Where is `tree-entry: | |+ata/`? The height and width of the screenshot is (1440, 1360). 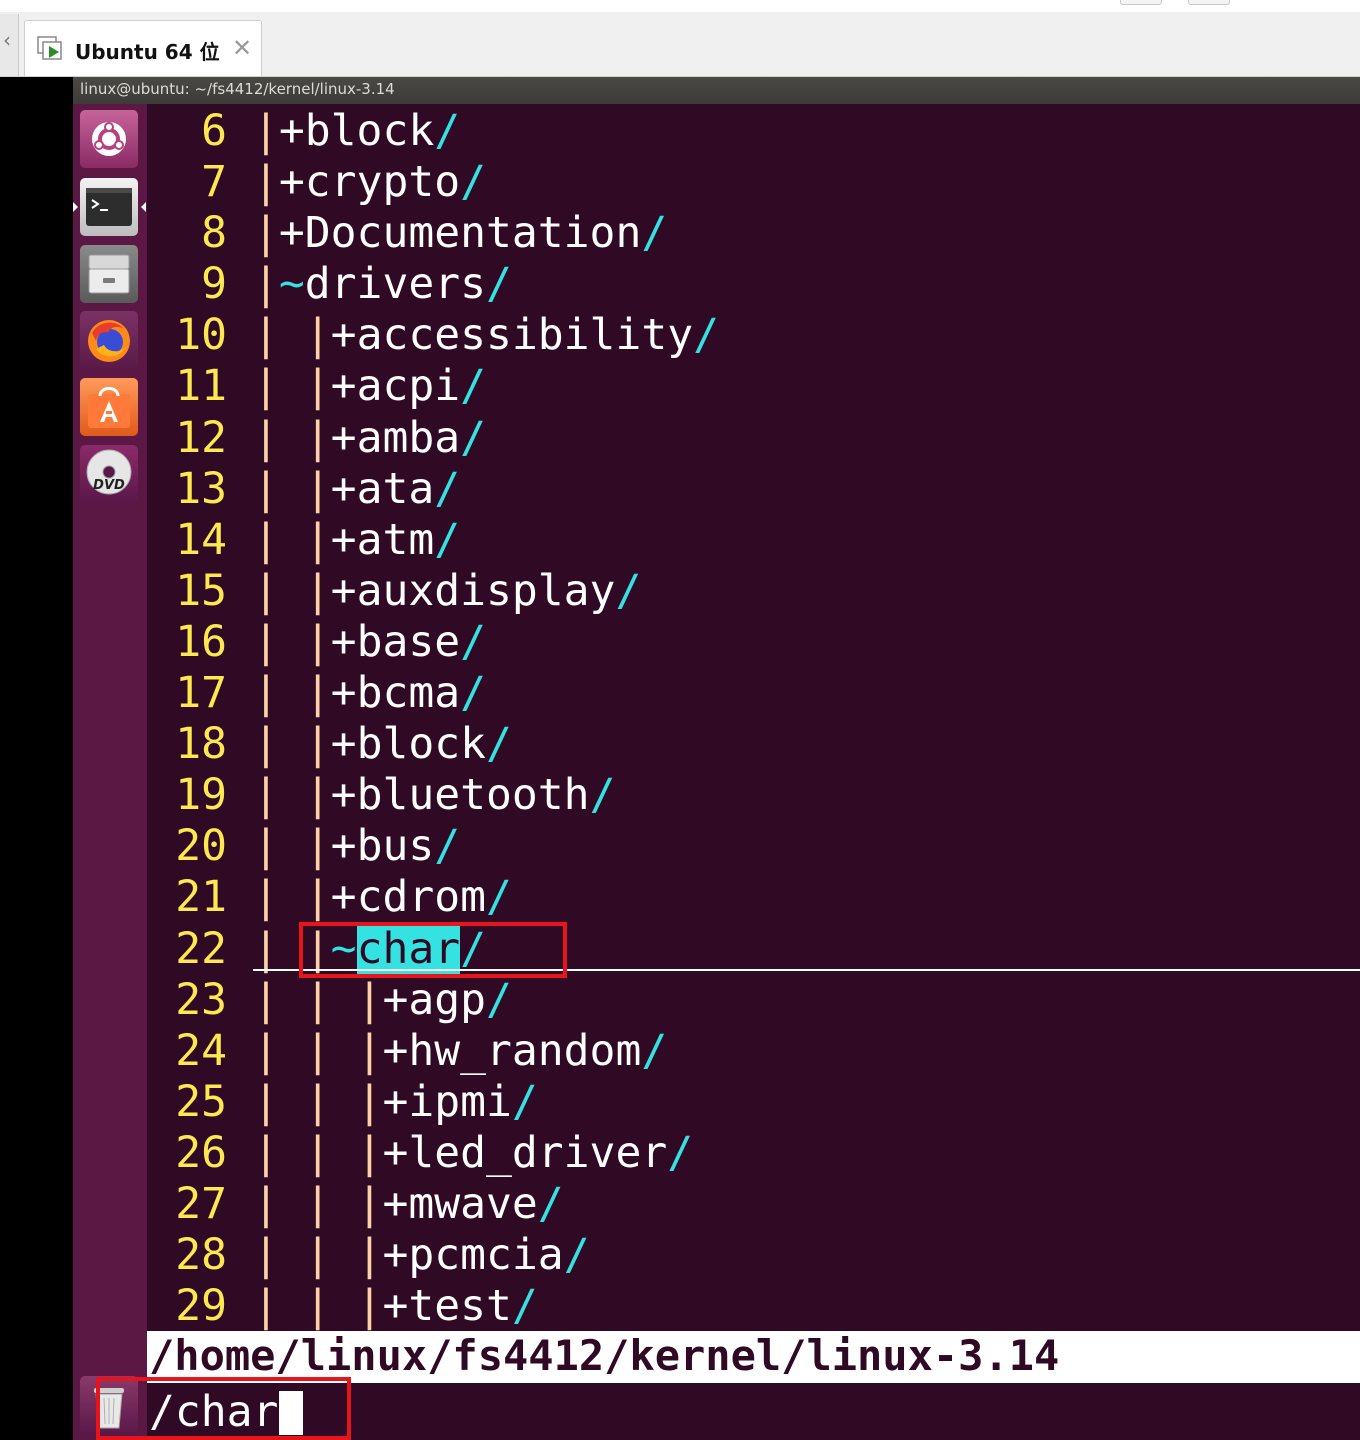 tree-entry: | |+ata/ is located at coordinates (356, 489).